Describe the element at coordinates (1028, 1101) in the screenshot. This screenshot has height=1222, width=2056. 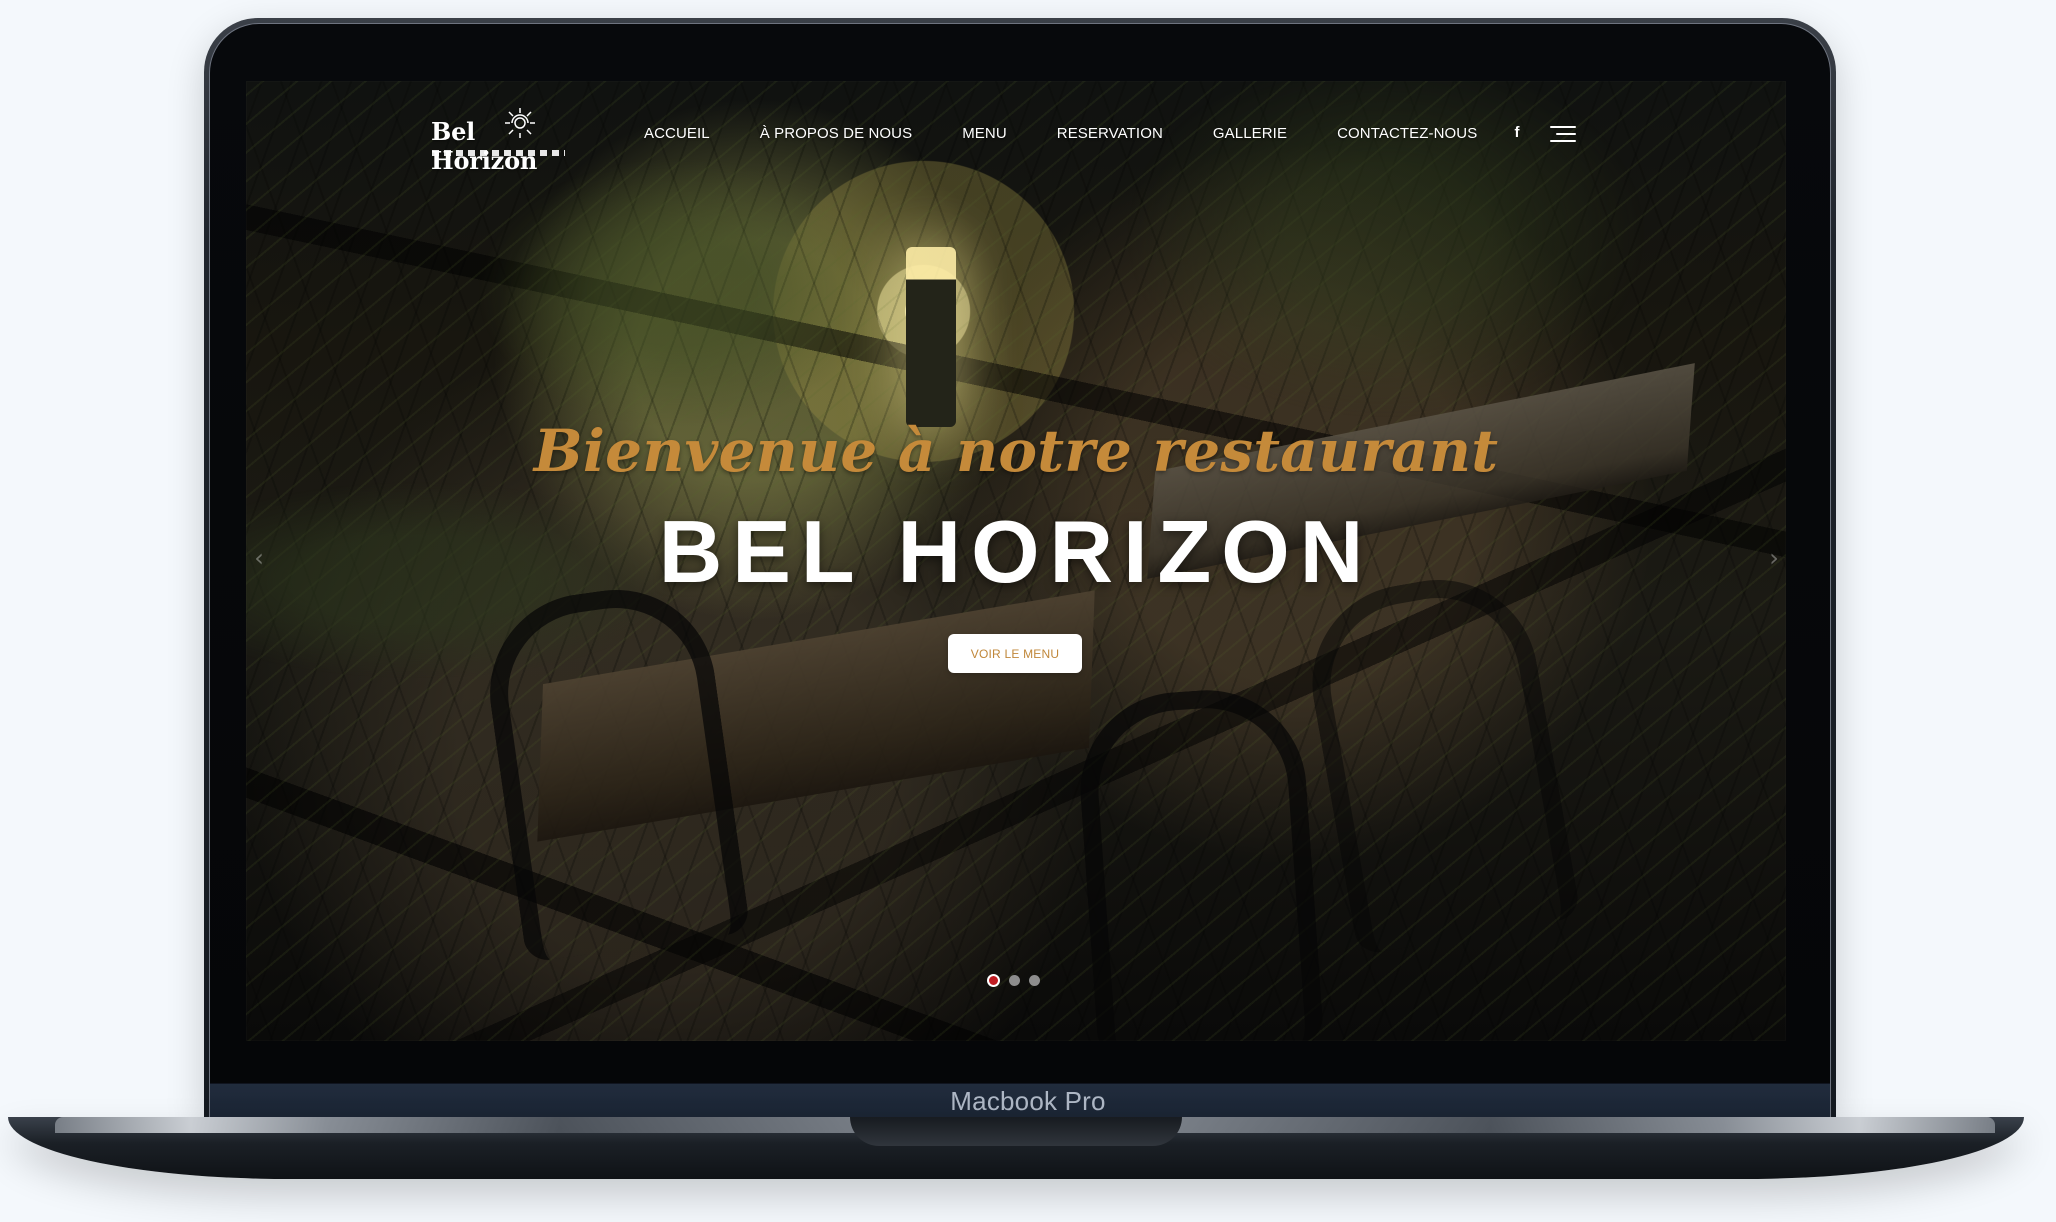
I see `device-label: Macbook Pro` at that location.